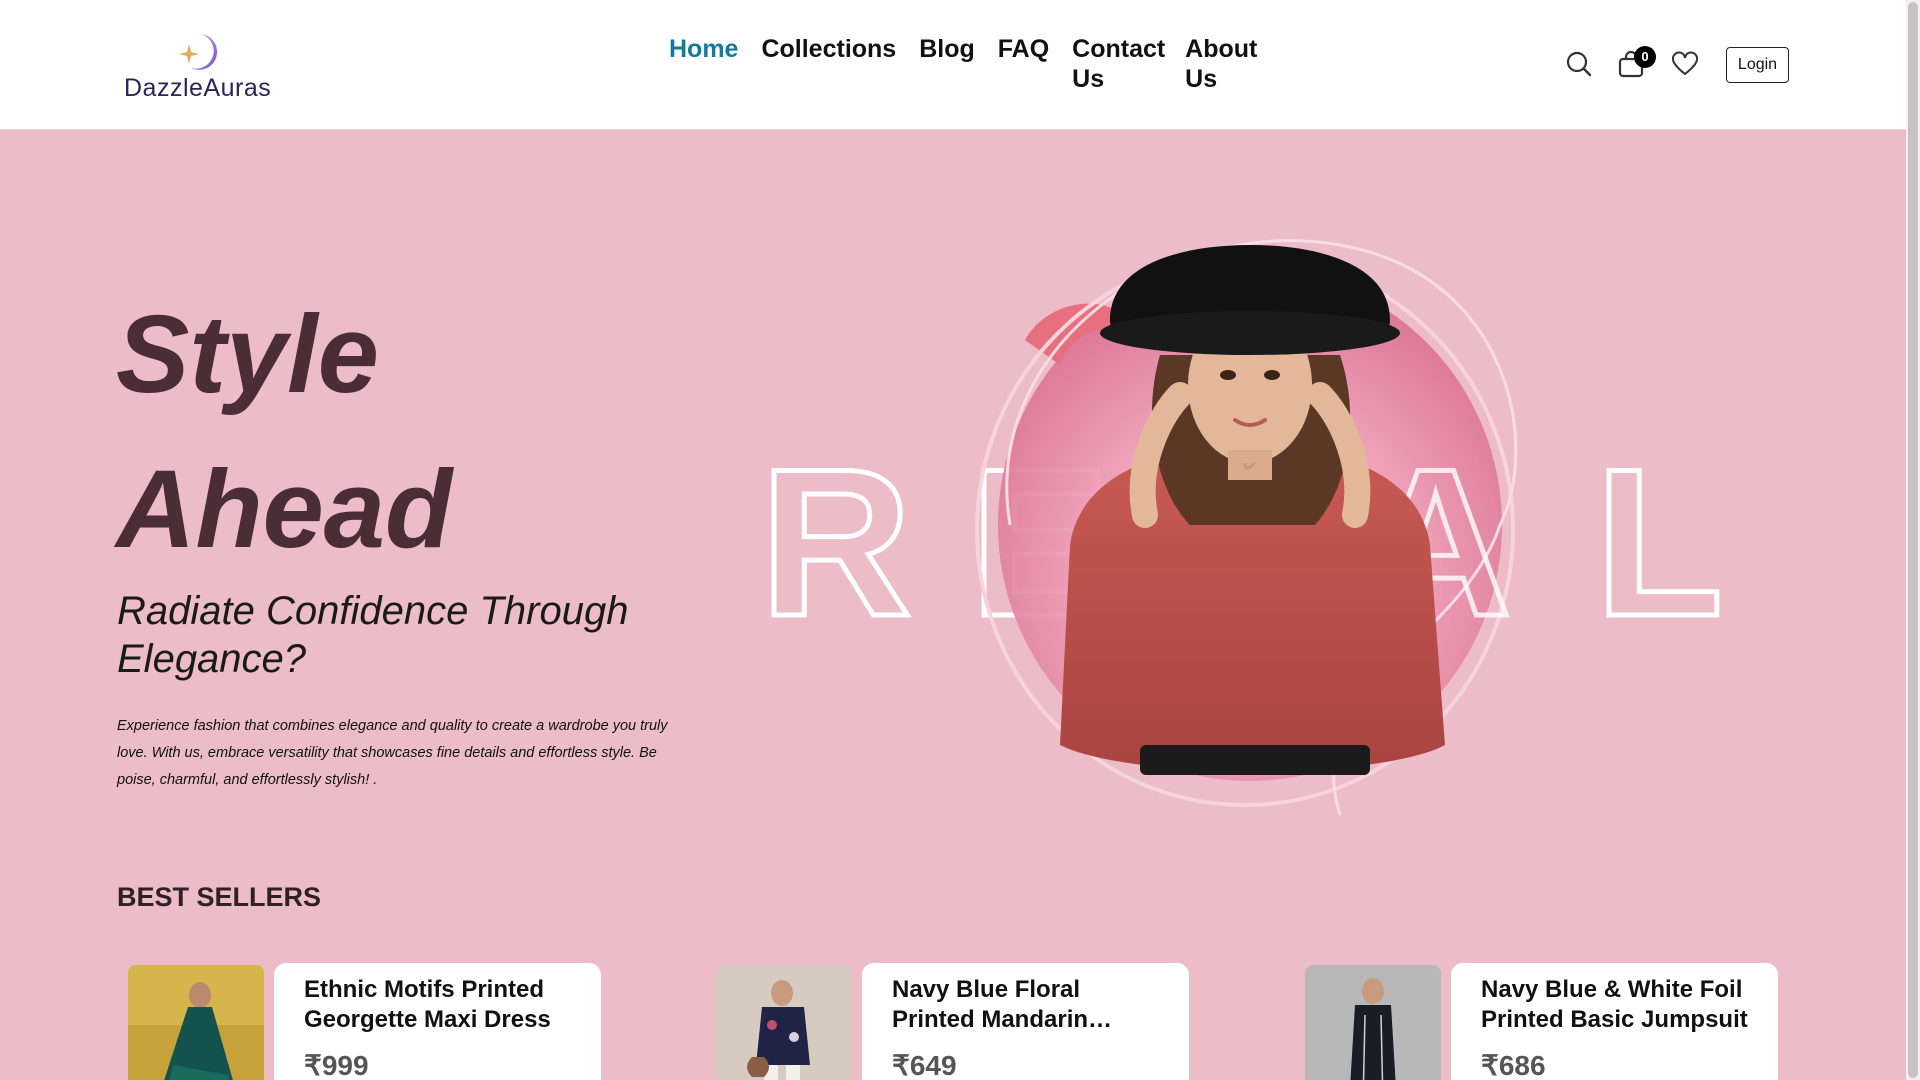 Image resolution: width=1920 pixels, height=1080 pixels. Describe the element at coordinates (1757, 65) in the screenshot. I see `login-button: Login` at that location.